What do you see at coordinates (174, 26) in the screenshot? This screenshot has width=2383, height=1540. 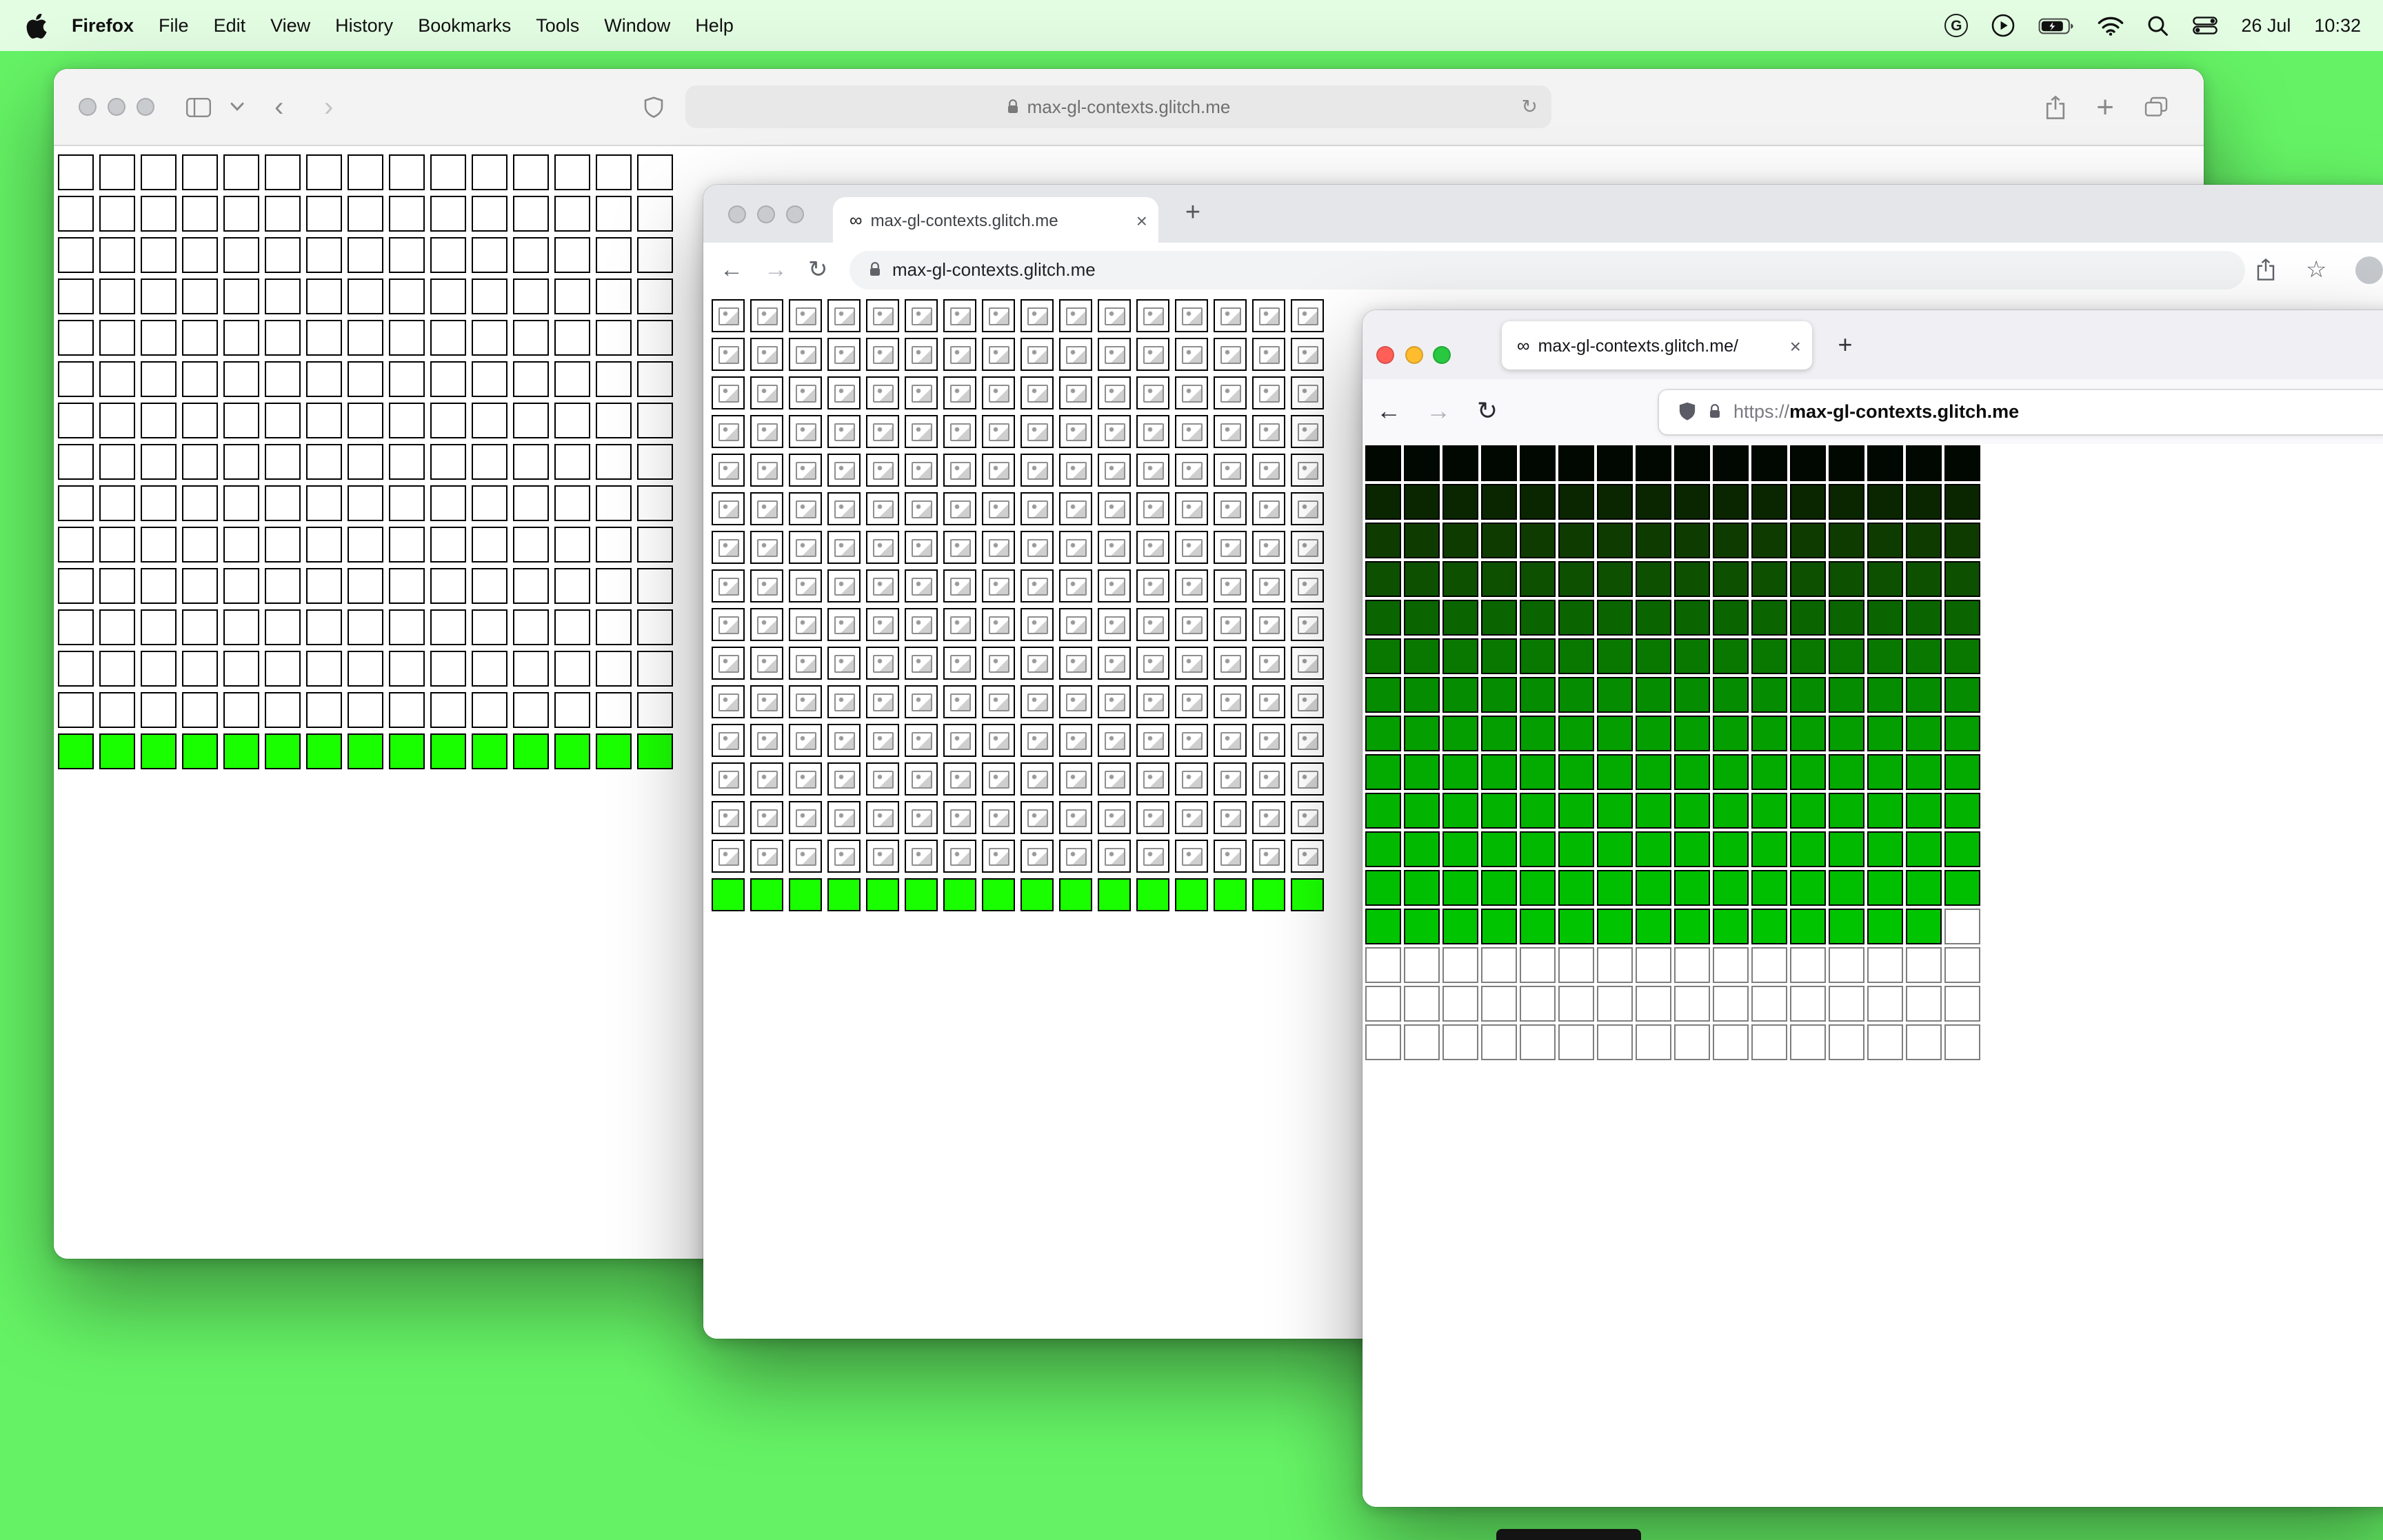 I see `menu-item-file: File` at bounding box center [174, 26].